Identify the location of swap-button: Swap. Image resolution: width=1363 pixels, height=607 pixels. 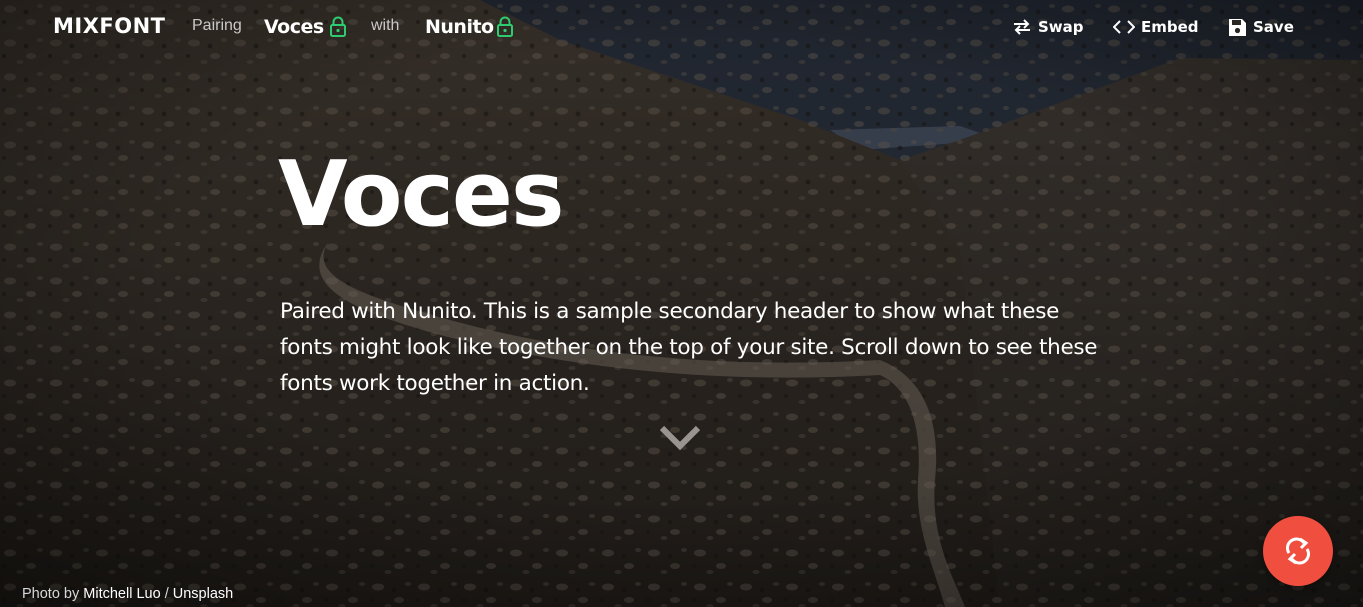
(1048, 27).